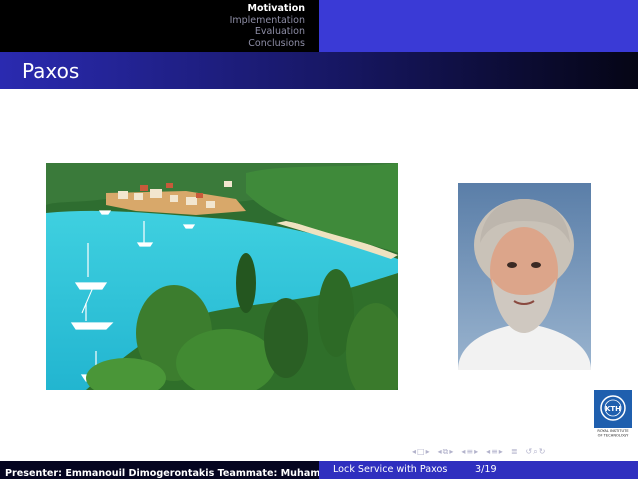 The image size is (638, 479). Describe the element at coordinates (486, 469) in the screenshot. I see `page-number: 3/19` at that location.